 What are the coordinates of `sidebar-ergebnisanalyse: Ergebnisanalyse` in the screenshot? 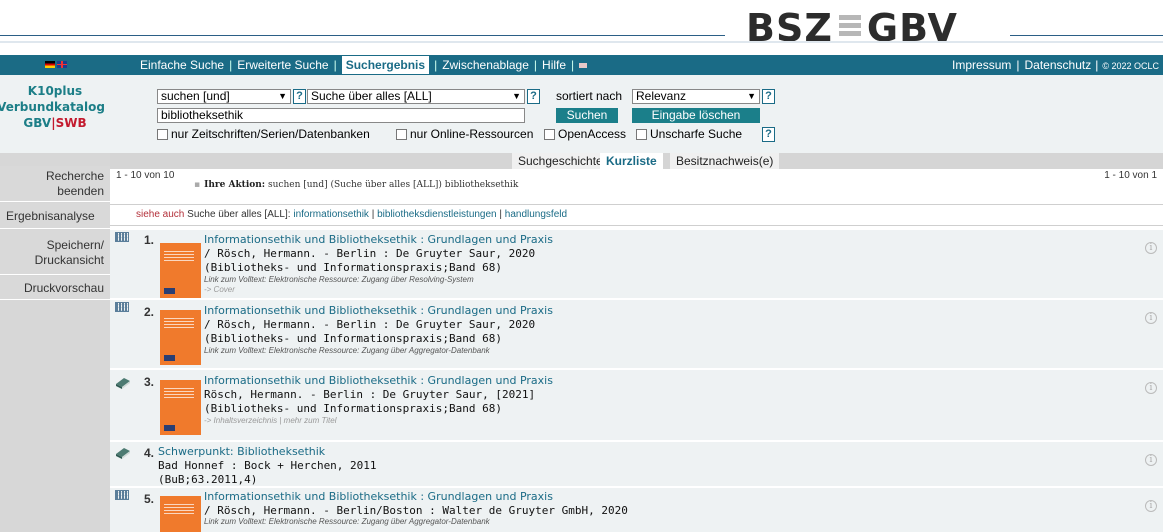 It's located at (55, 216).